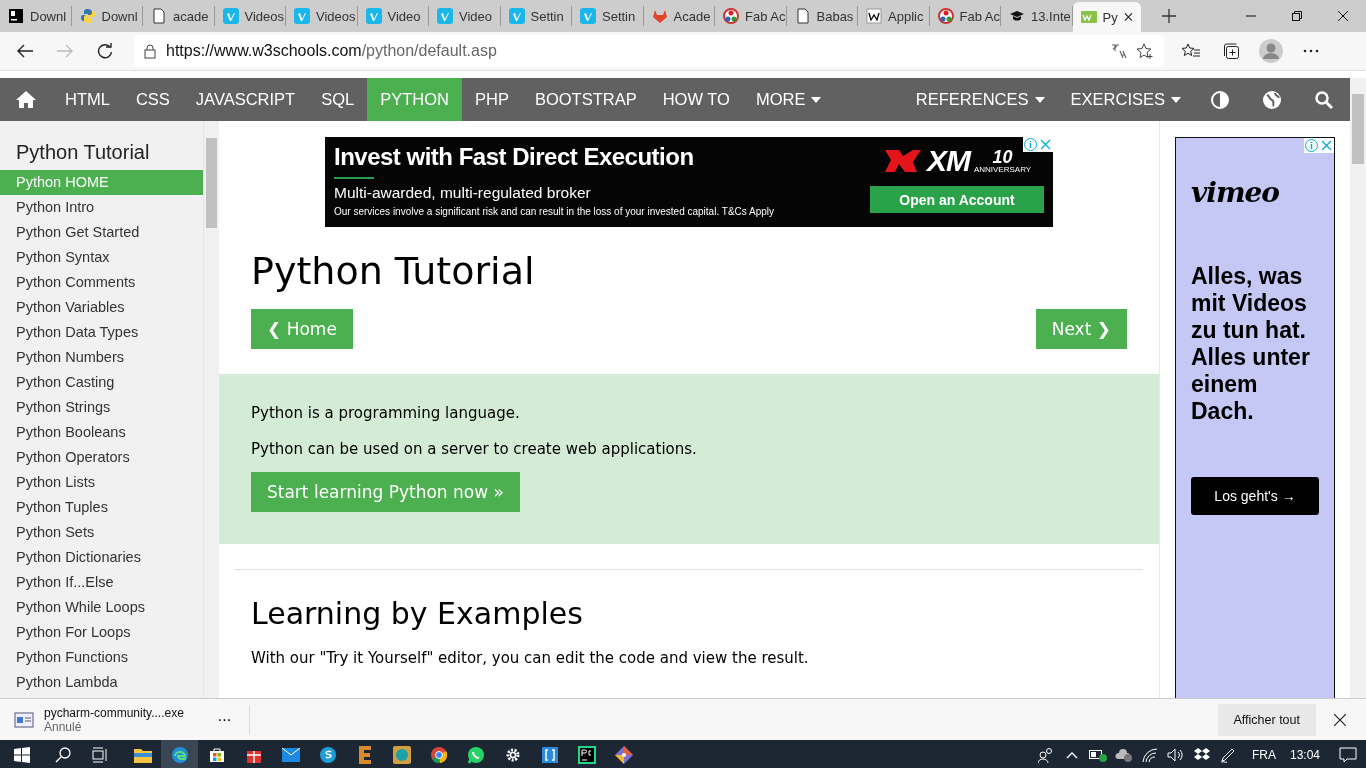  What do you see at coordinates (948, 161) in the screenshot?
I see `brand-logo: XM` at bounding box center [948, 161].